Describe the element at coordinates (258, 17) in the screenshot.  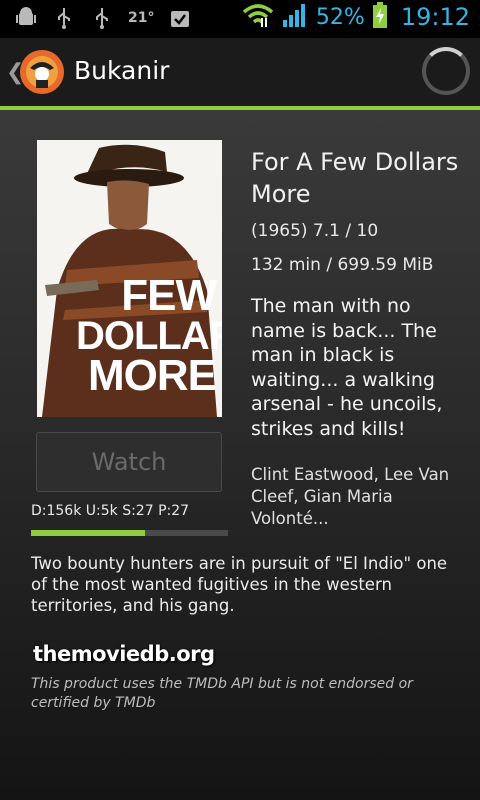
I see `wifi-icon` at that location.